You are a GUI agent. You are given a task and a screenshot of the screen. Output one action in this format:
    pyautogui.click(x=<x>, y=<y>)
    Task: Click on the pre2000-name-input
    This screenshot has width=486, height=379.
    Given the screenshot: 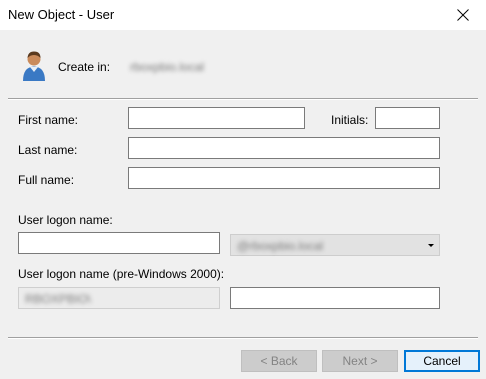 What is the action you would take?
    pyautogui.click(x=335, y=298)
    